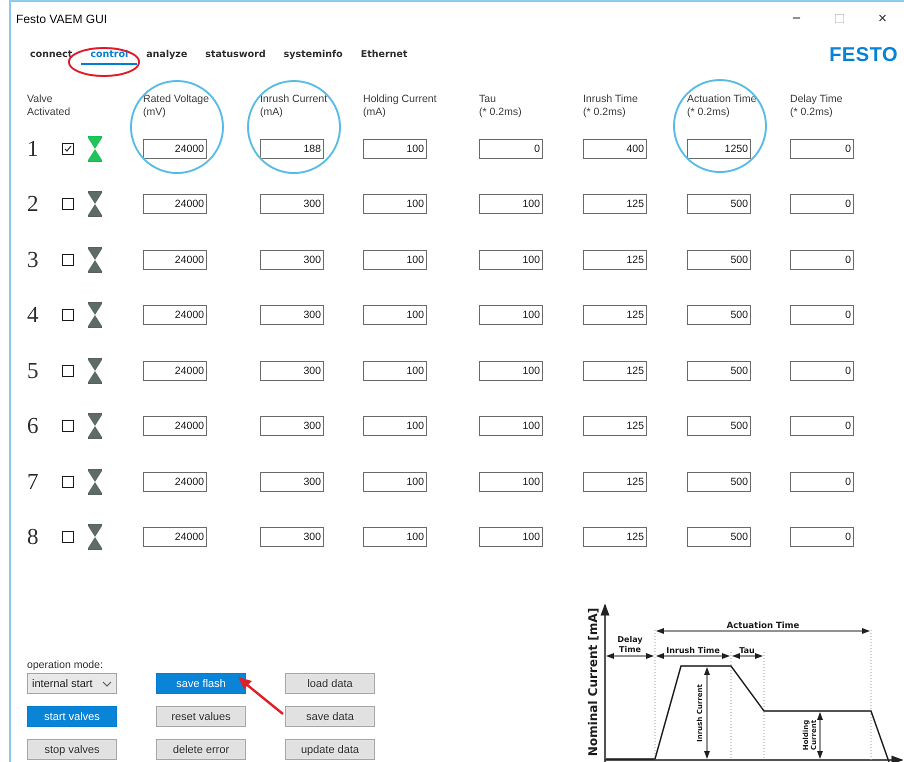 This screenshot has height=762, width=904. What do you see at coordinates (107, 683) in the screenshot?
I see `chevron-icon` at bounding box center [107, 683].